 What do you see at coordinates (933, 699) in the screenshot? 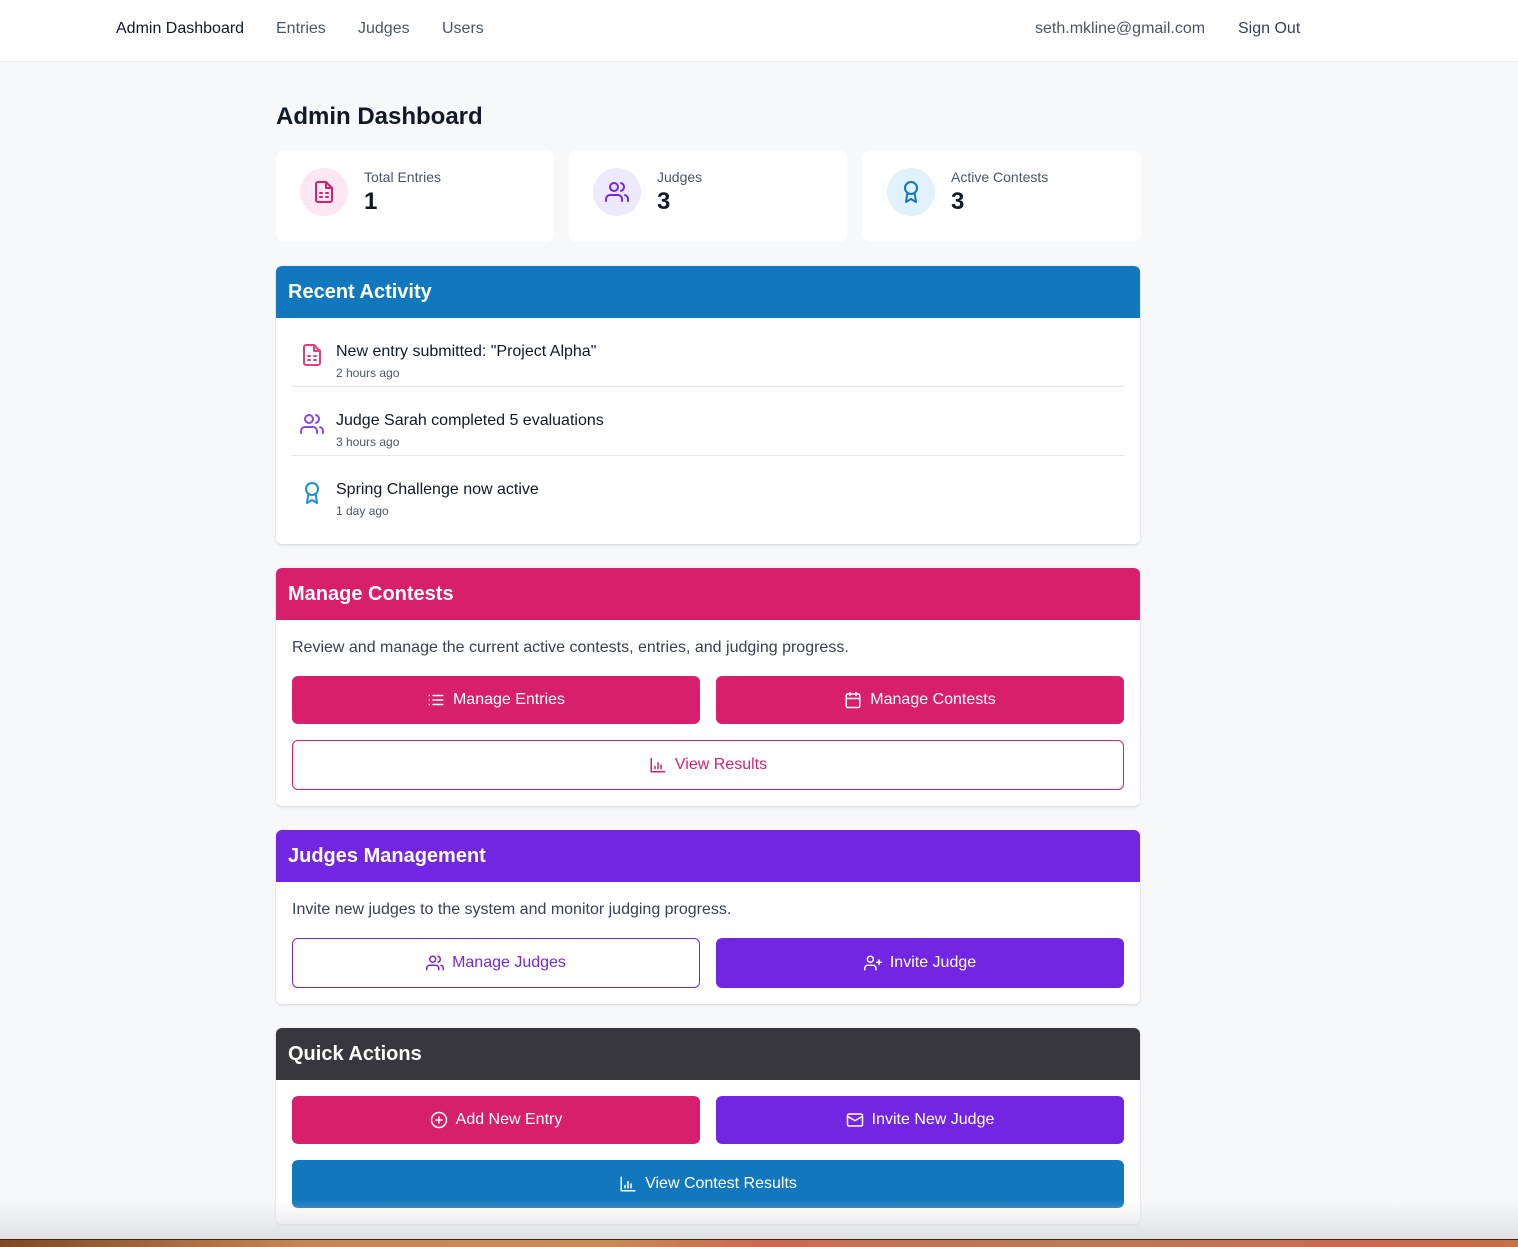
I see `button-label: Manage Contests` at bounding box center [933, 699].